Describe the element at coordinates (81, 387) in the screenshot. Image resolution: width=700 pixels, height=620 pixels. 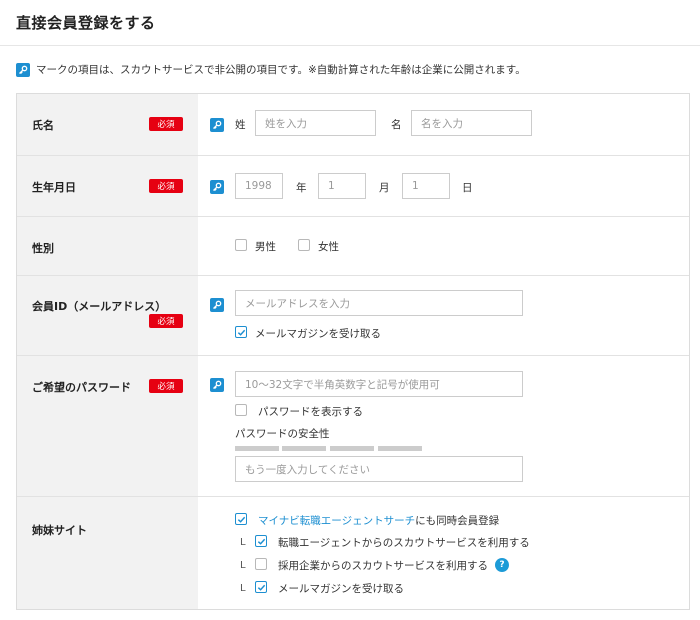
I see `password-label: ご希望のパスワード` at that location.